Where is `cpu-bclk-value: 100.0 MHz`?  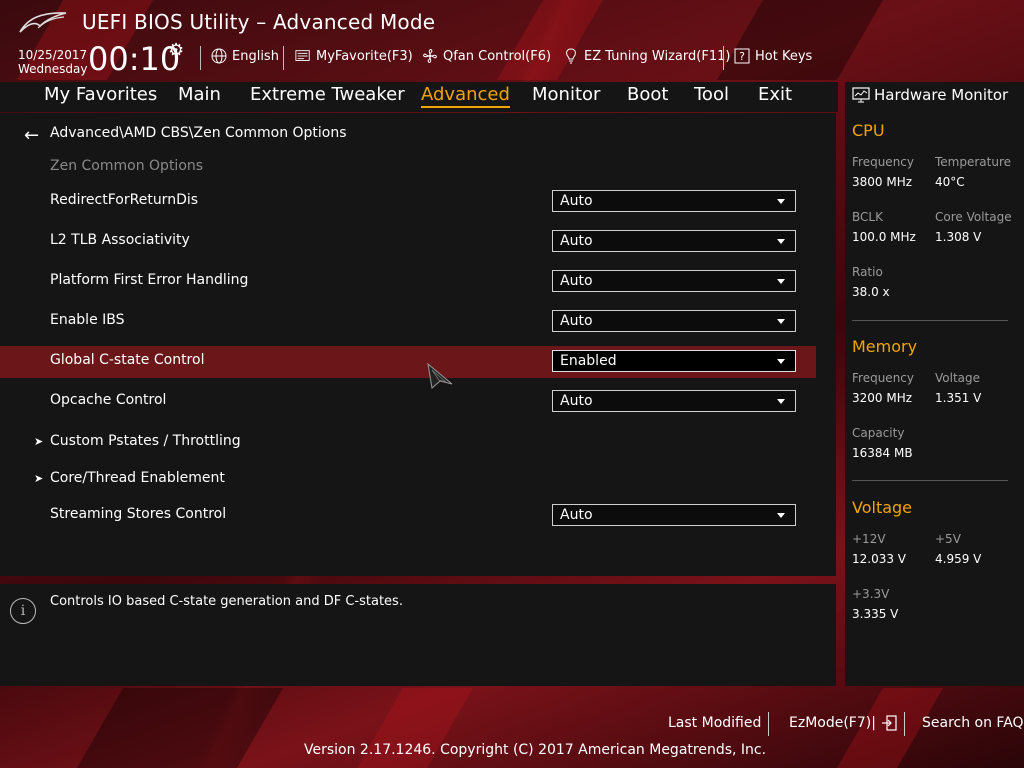 cpu-bclk-value: 100.0 MHz is located at coordinates (884, 237).